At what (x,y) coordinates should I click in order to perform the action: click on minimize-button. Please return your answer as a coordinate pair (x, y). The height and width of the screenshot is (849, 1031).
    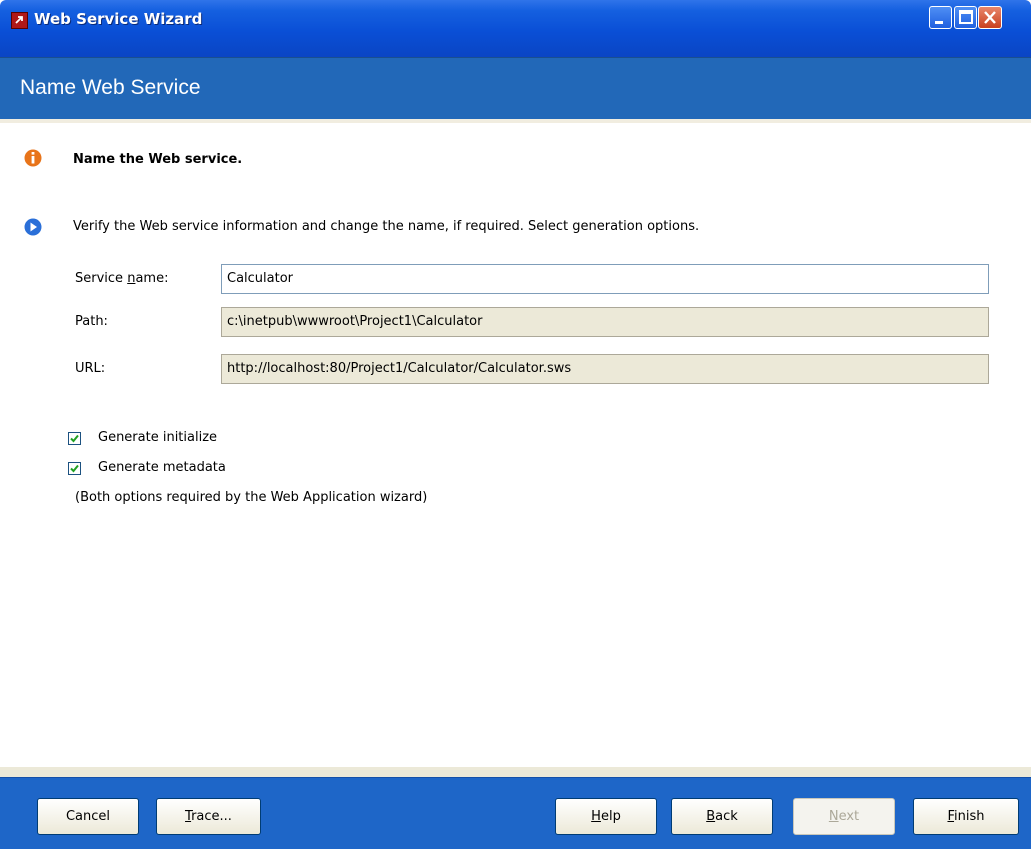
    Looking at the image, I should click on (940, 17).